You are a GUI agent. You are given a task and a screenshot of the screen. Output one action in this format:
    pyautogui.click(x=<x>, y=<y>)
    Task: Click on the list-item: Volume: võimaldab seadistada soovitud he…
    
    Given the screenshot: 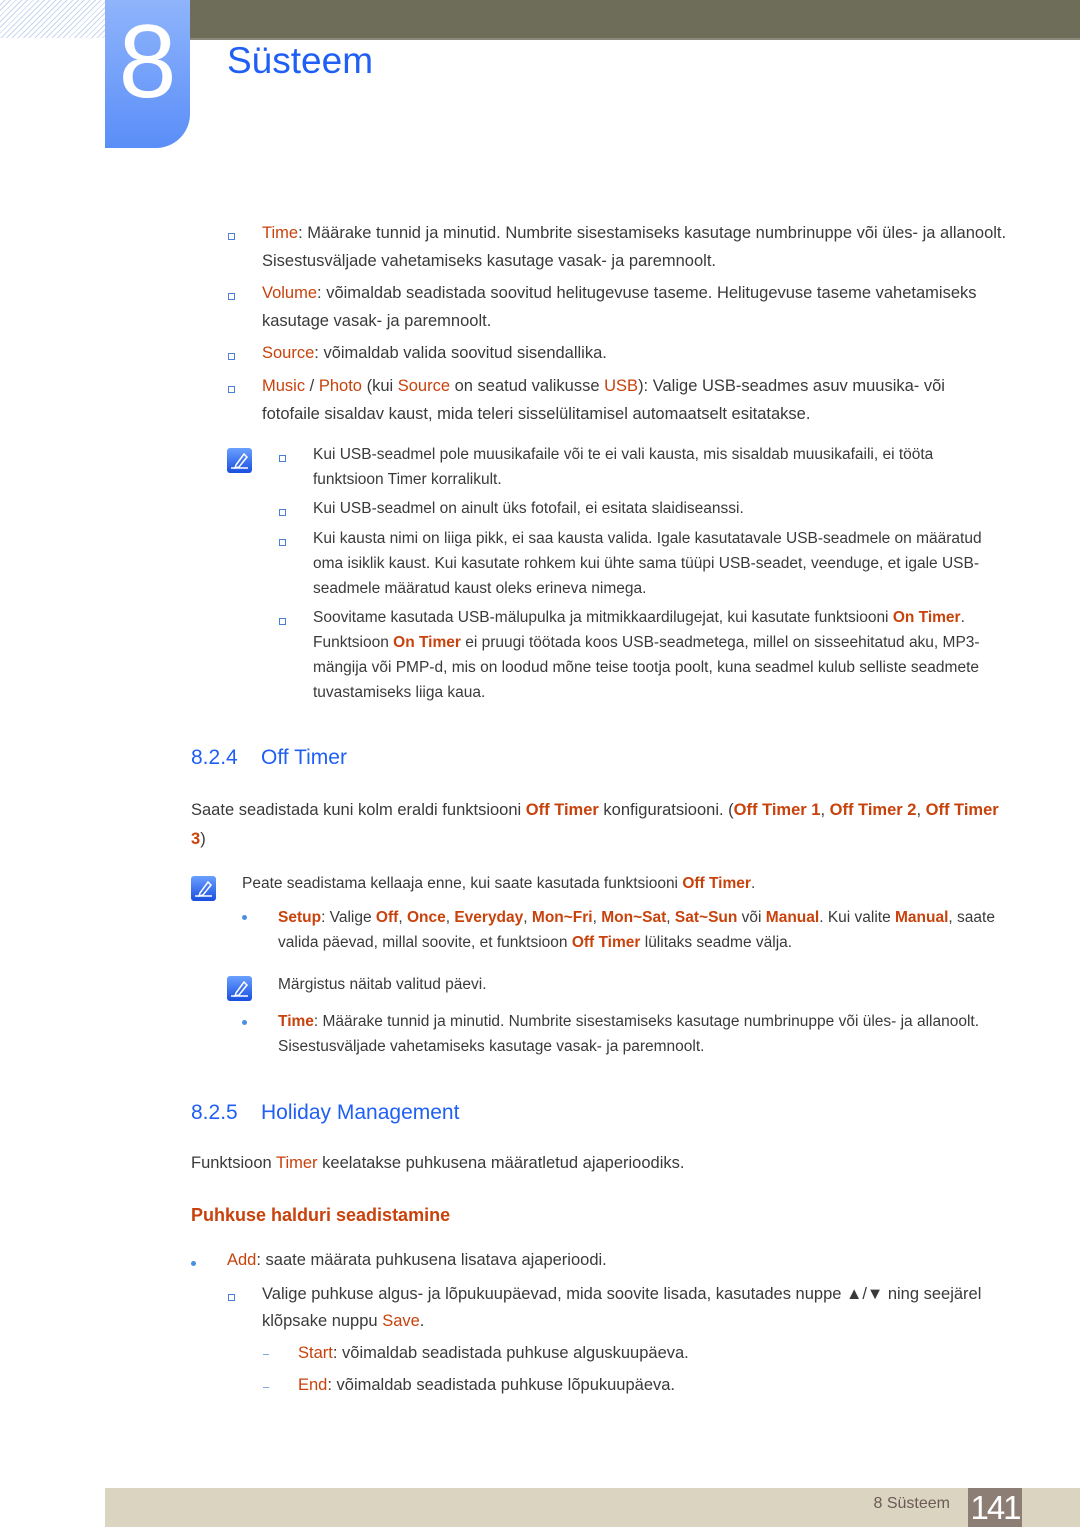 What is the action you would take?
    pyautogui.click(x=619, y=307)
    